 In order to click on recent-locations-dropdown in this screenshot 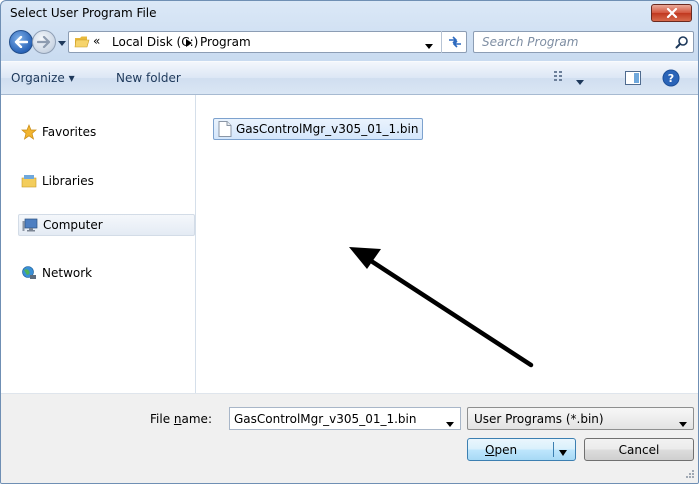, I will do `click(62, 43)`.